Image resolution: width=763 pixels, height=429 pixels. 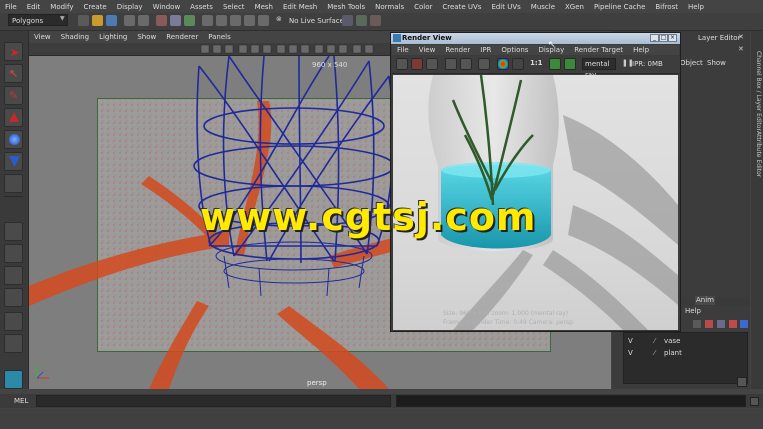 What do you see at coordinates (264, 7) in the screenshot?
I see `menu-mesh: Mesh` at bounding box center [264, 7].